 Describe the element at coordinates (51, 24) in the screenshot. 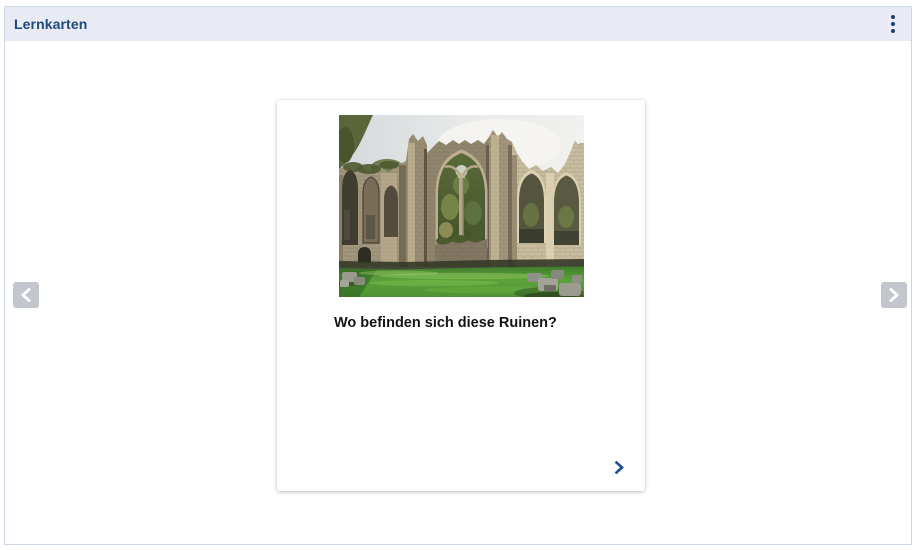

I see `page-title: Lernkarten` at that location.